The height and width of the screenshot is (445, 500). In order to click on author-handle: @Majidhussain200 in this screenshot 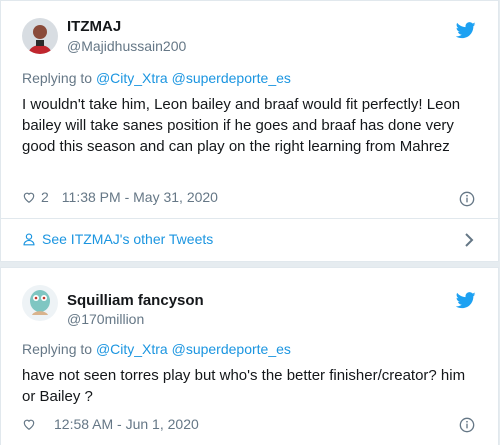, I will do `click(126, 46)`.